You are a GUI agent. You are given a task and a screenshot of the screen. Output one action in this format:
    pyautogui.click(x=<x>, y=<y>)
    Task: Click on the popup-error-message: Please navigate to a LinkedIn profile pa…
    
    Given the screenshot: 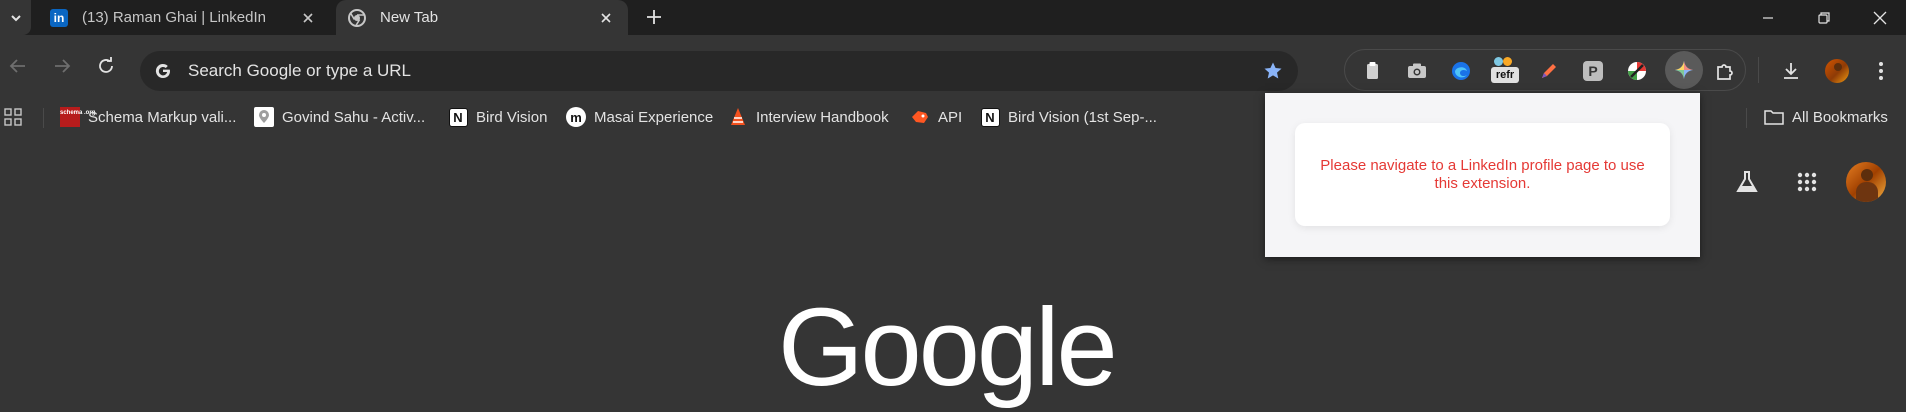 What is the action you would take?
    pyautogui.click(x=1482, y=174)
    